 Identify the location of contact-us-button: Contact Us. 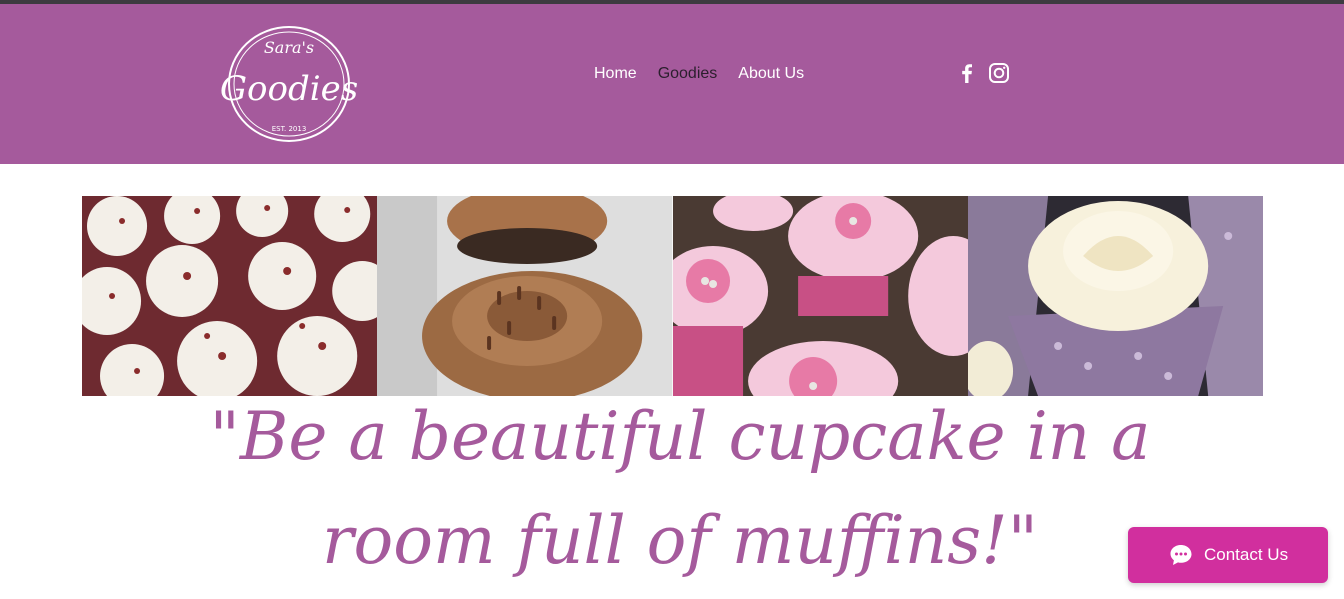
(1228, 555).